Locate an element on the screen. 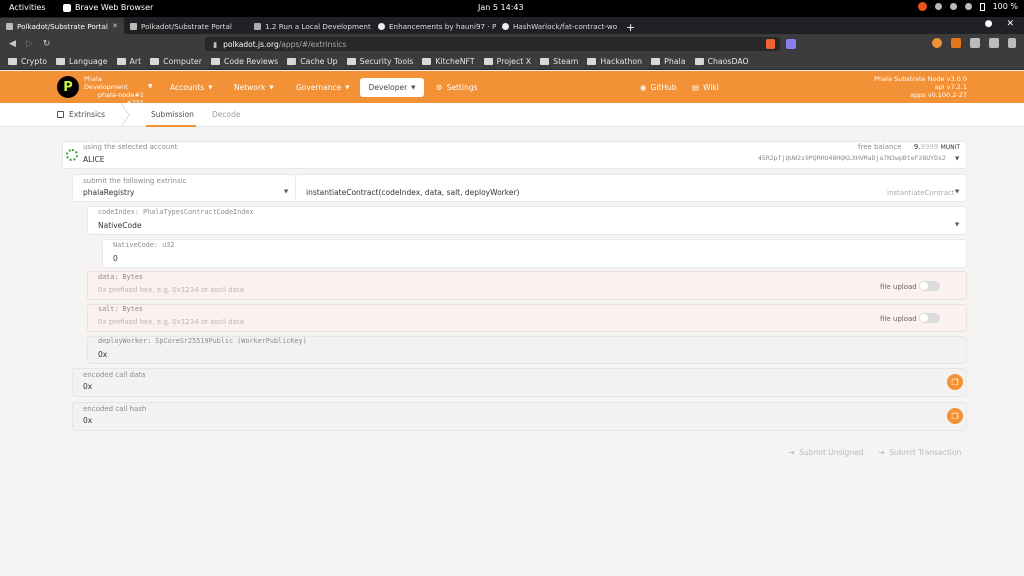 The width and height of the screenshot is (1024, 576). bookmark-folder: Computer is located at coordinates (176, 61).